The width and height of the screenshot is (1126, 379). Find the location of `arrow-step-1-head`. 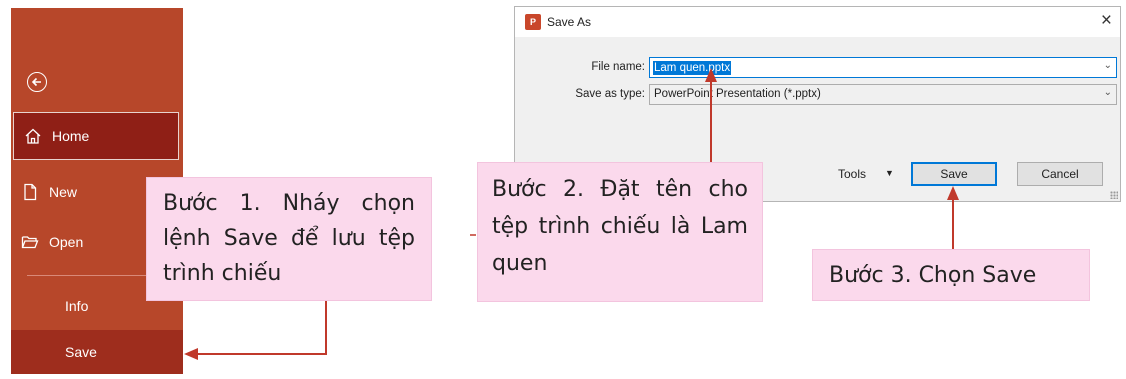

arrow-step-1-head is located at coordinates (191, 354).